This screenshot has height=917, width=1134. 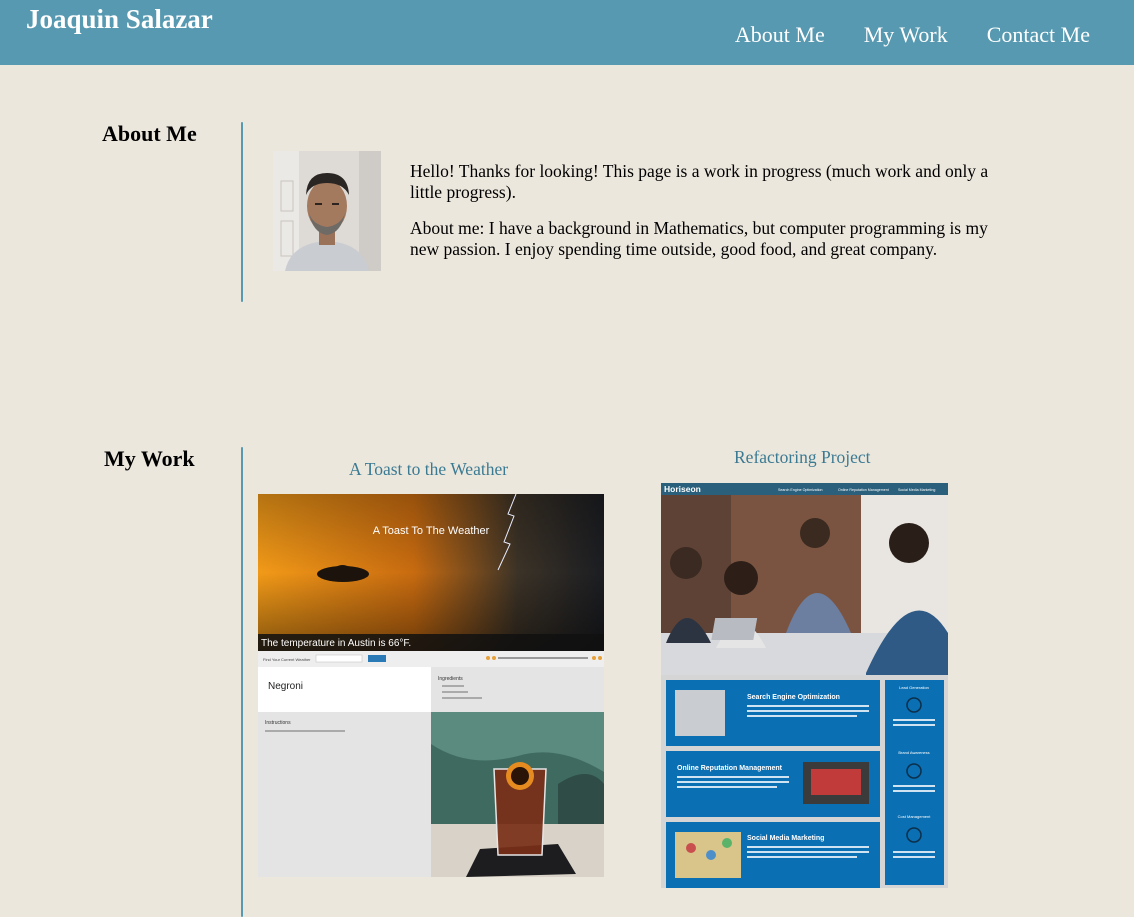 I want to click on temperature-text: The temperature in Austin is 66°F., so click(x=336, y=643).